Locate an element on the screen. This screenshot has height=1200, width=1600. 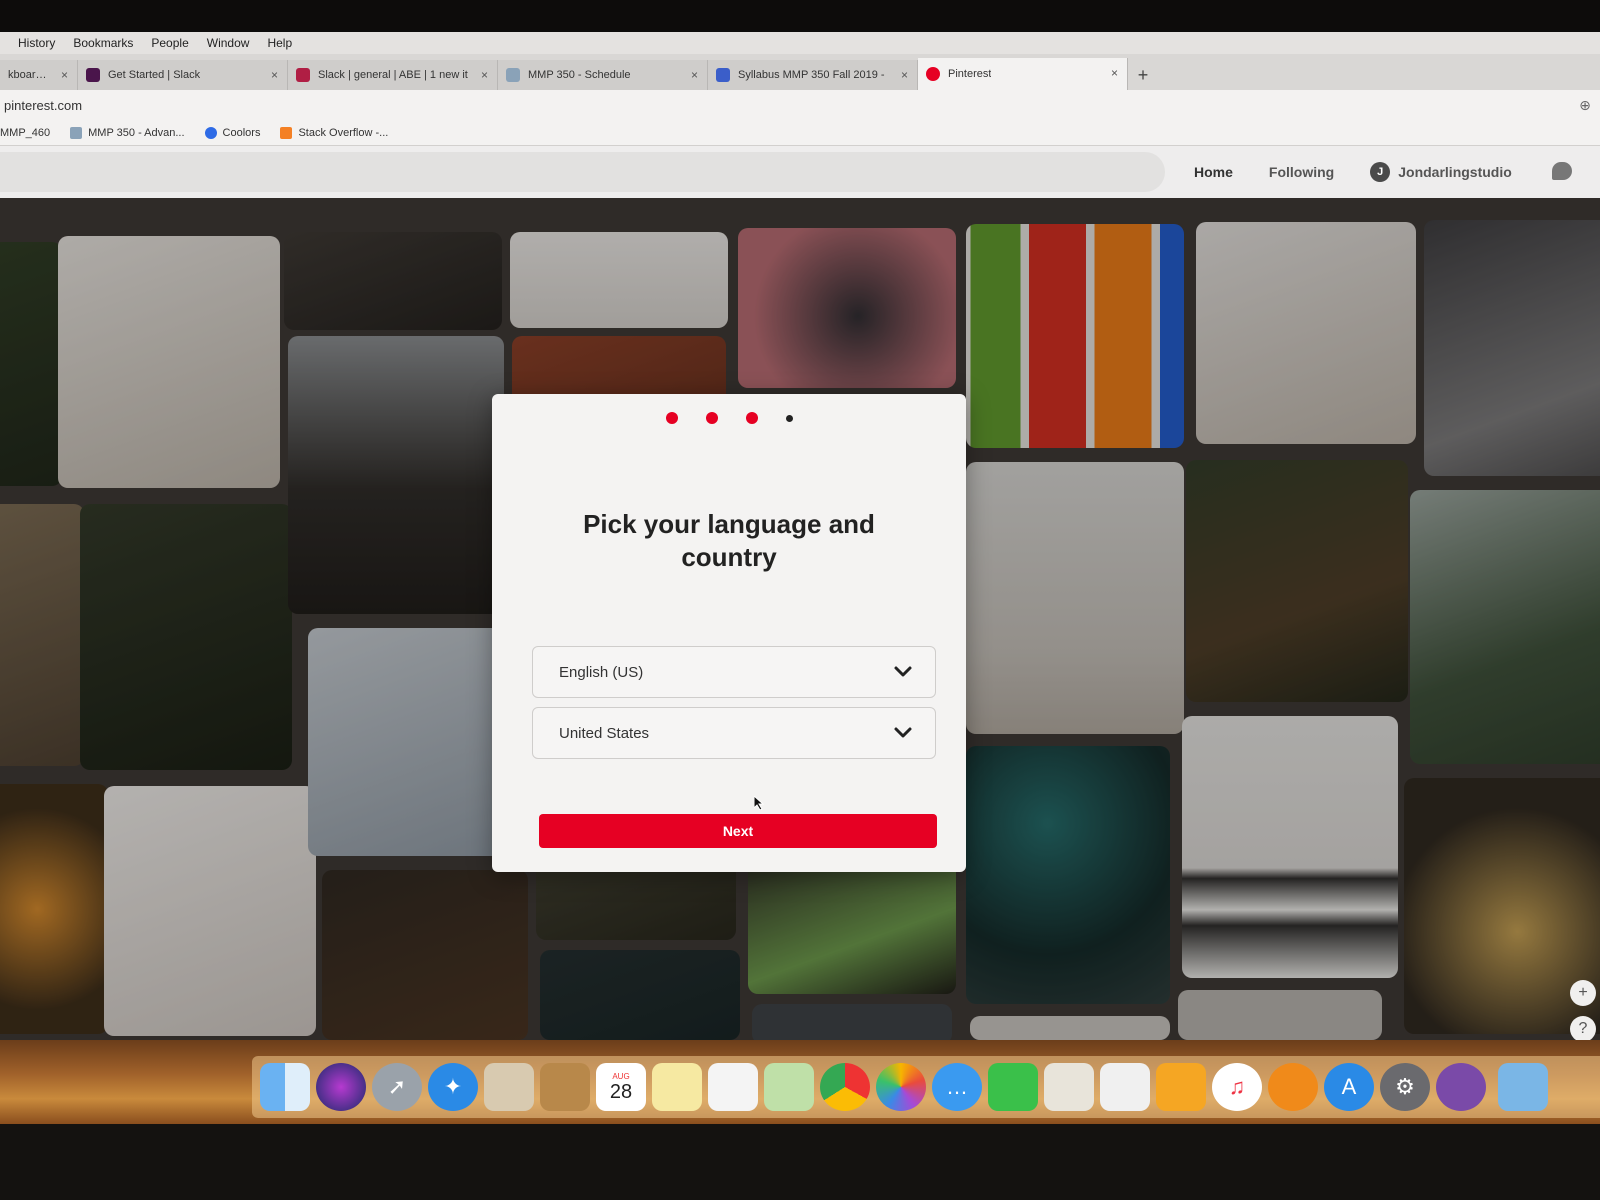
step-dot-current is located at coordinates (789, 418).